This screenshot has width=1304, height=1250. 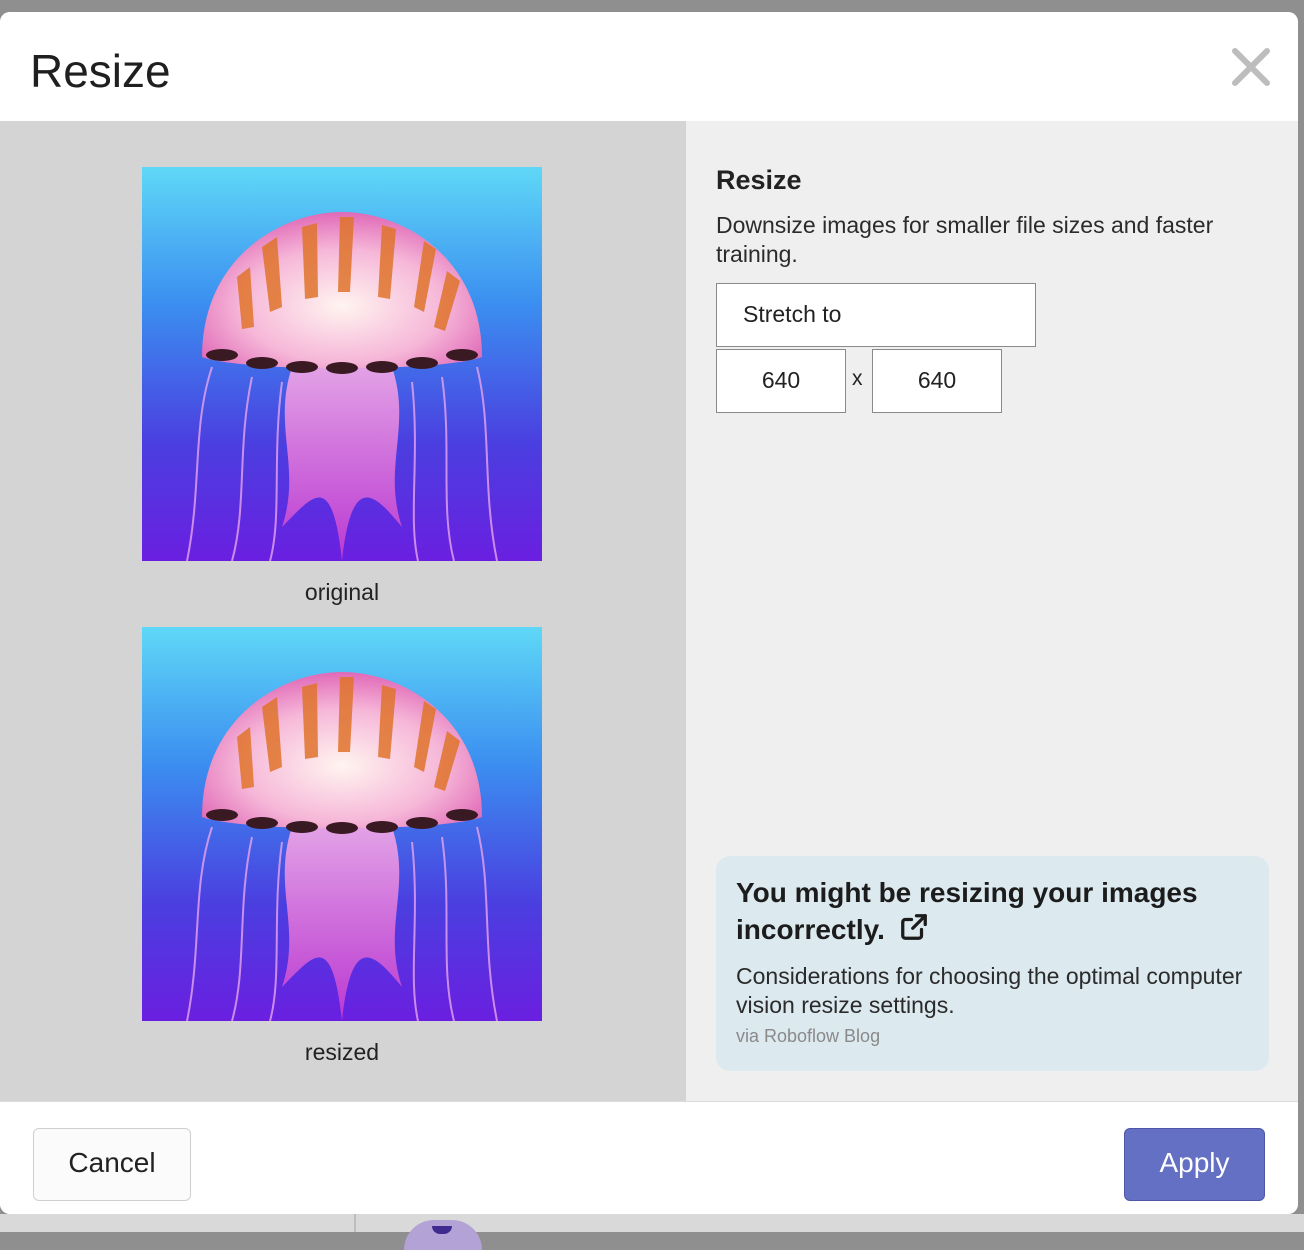 What do you see at coordinates (781, 381) in the screenshot?
I see `width-input: 640` at bounding box center [781, 381].